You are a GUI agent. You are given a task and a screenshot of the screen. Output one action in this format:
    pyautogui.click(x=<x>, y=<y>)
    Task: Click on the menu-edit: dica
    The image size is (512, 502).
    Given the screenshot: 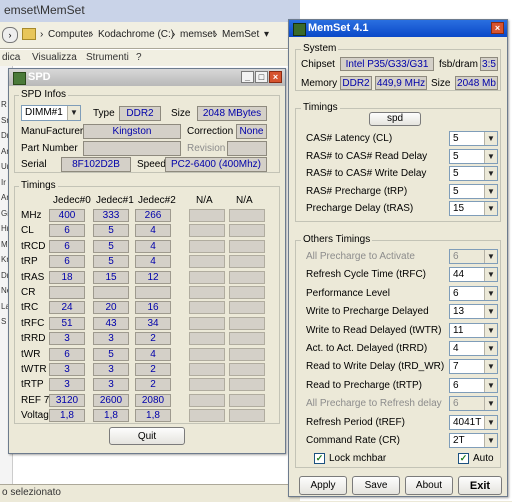 What is the action you would take?
    pyautogui.click(x=11, y=57)
    